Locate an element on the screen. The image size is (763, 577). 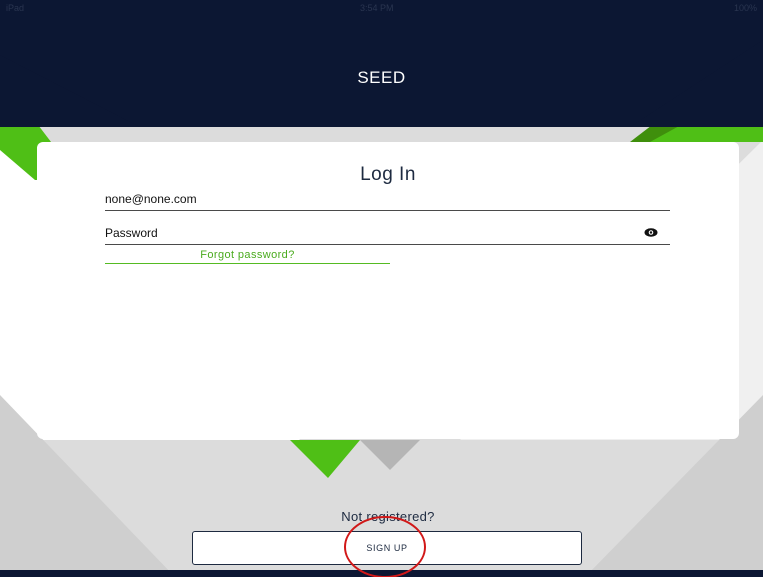
status-bar: iPad 3:54 PM 100% is located at coordinates (381, 8).